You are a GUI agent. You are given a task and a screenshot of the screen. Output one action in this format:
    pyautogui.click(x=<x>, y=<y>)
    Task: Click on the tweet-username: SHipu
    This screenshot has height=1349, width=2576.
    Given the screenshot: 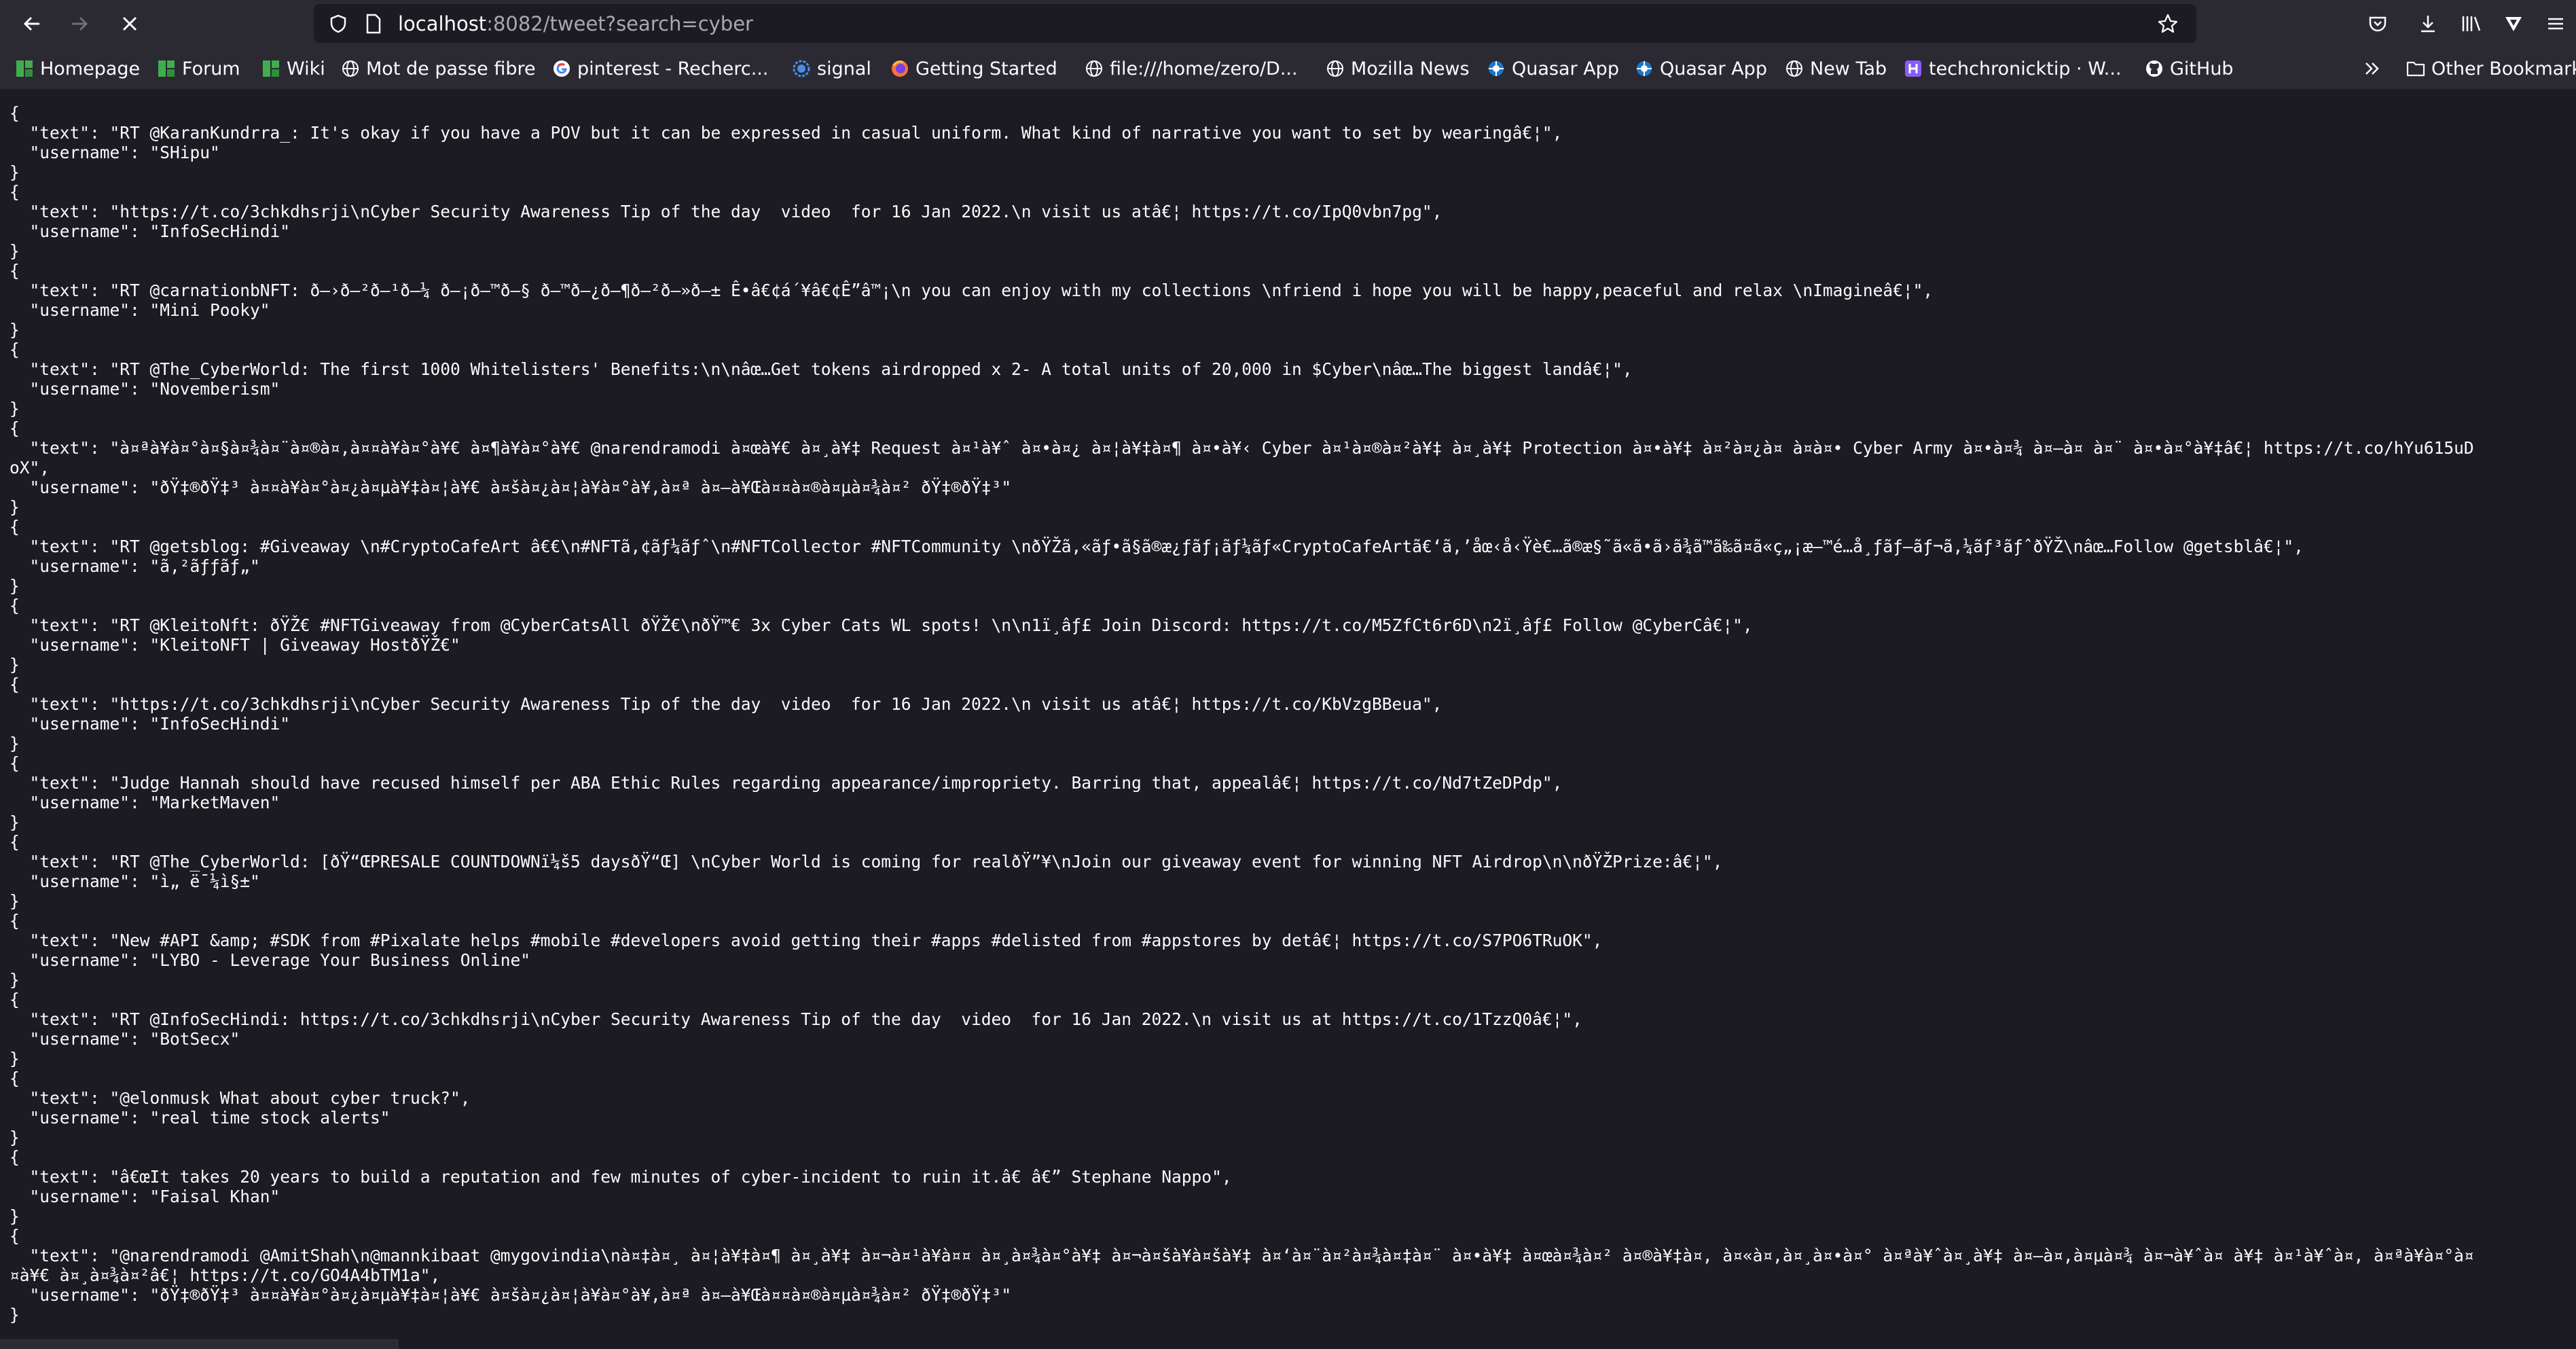 What is the action you would take?
    pyautogui.click(x=185, y=152)
    